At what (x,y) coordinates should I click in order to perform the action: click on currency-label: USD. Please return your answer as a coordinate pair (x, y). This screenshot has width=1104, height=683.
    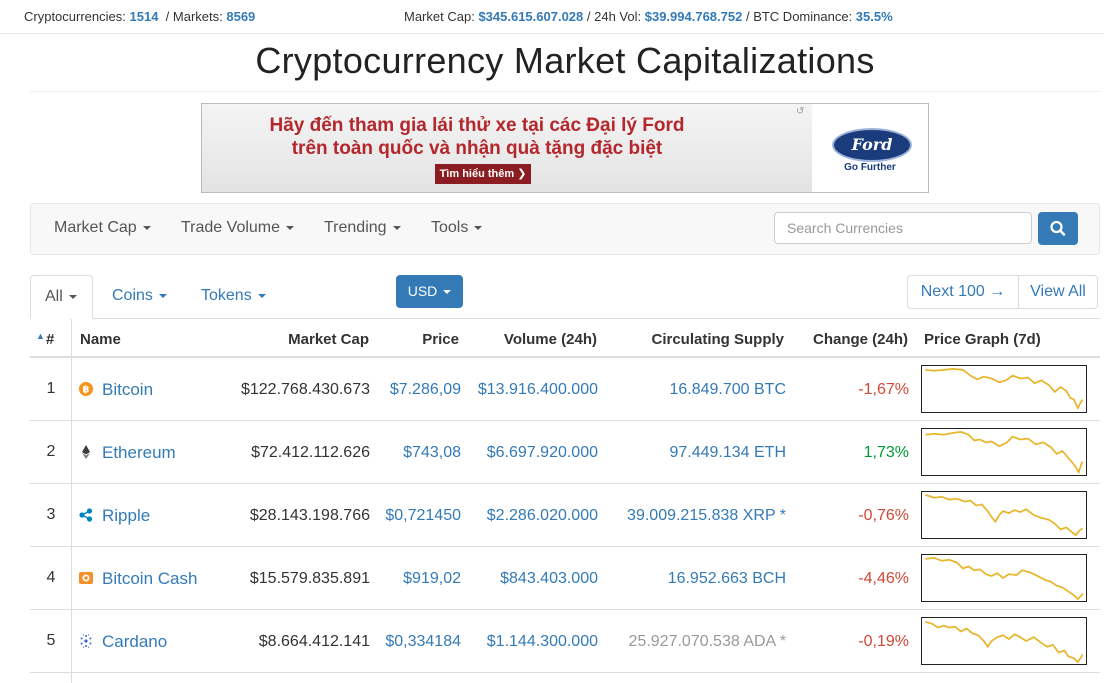
    Looking at the image, I should click on (422, 291).